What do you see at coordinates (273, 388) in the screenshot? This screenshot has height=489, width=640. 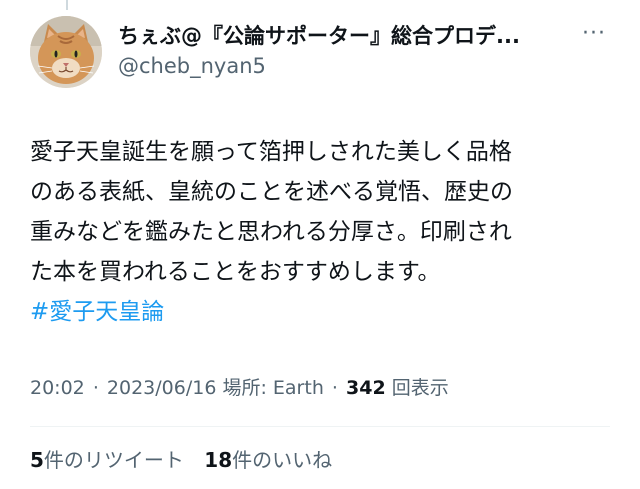 I see `tweet-location: 場所: Earth` at bounding box center [273, 388].